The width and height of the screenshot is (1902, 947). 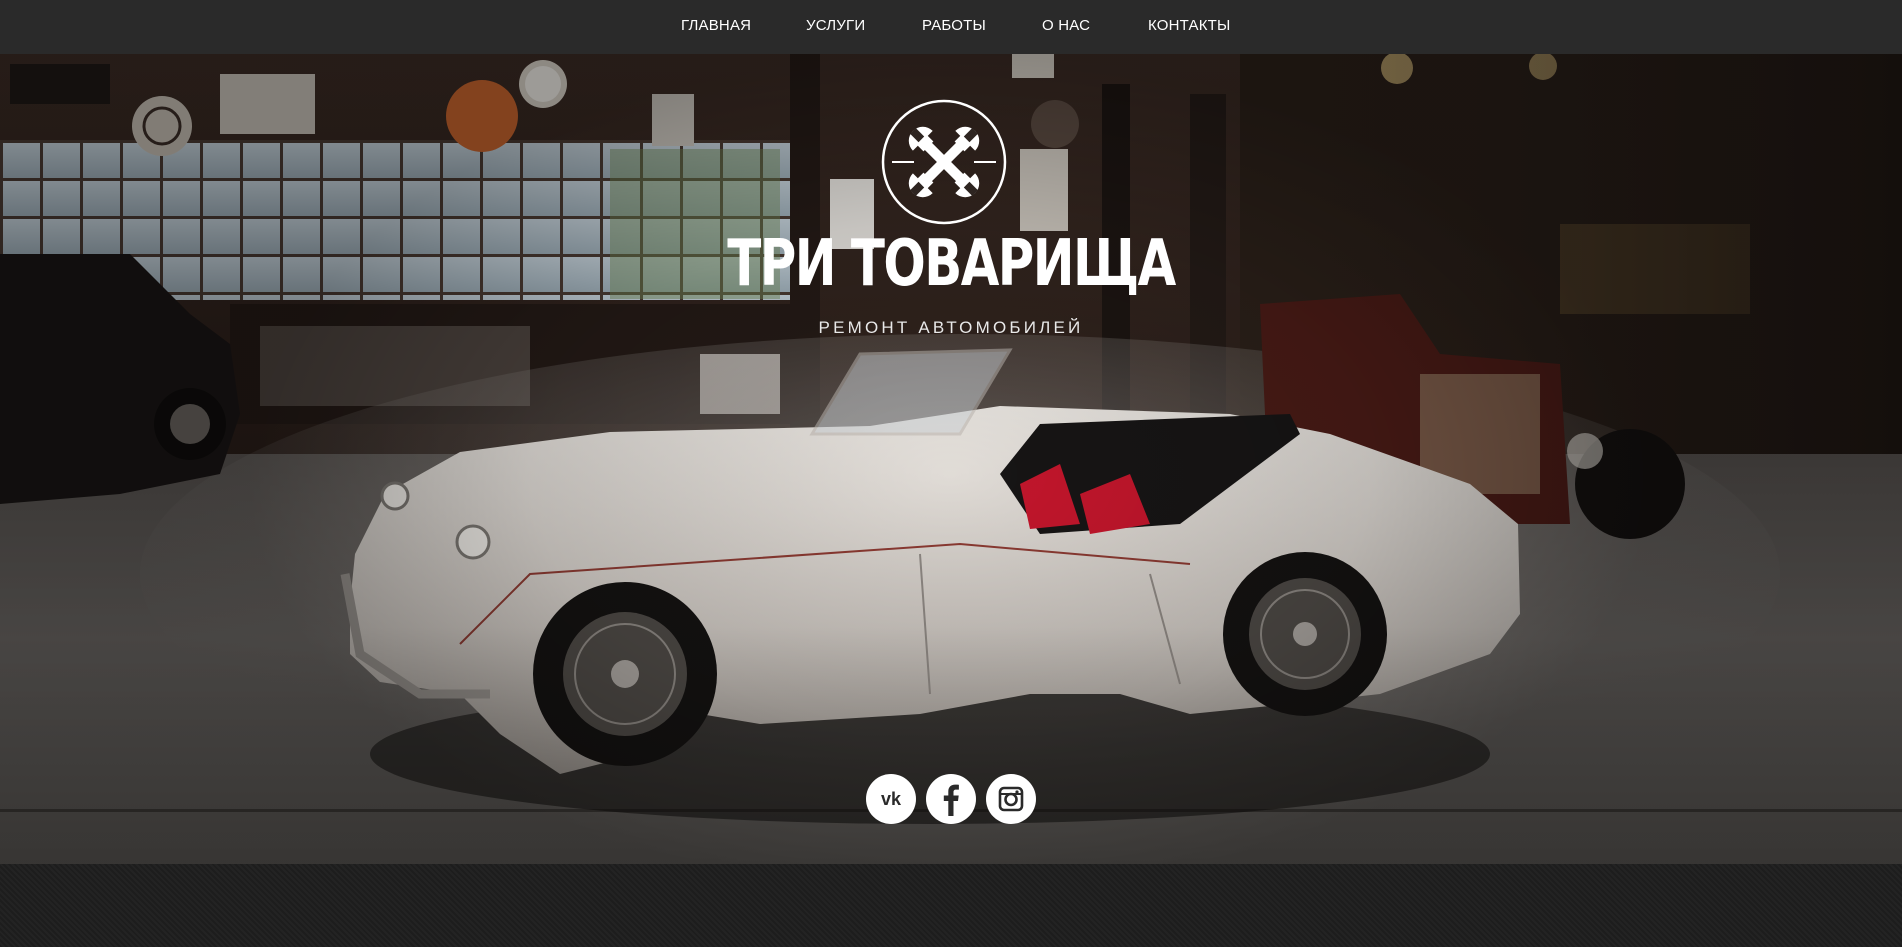 What do you see at coordinates (951, 327) in the screenshot?
I see `site-subtitle: РЕМОНТ АВТОМОБИЛЕЙ` at bounding box center [951, 327].